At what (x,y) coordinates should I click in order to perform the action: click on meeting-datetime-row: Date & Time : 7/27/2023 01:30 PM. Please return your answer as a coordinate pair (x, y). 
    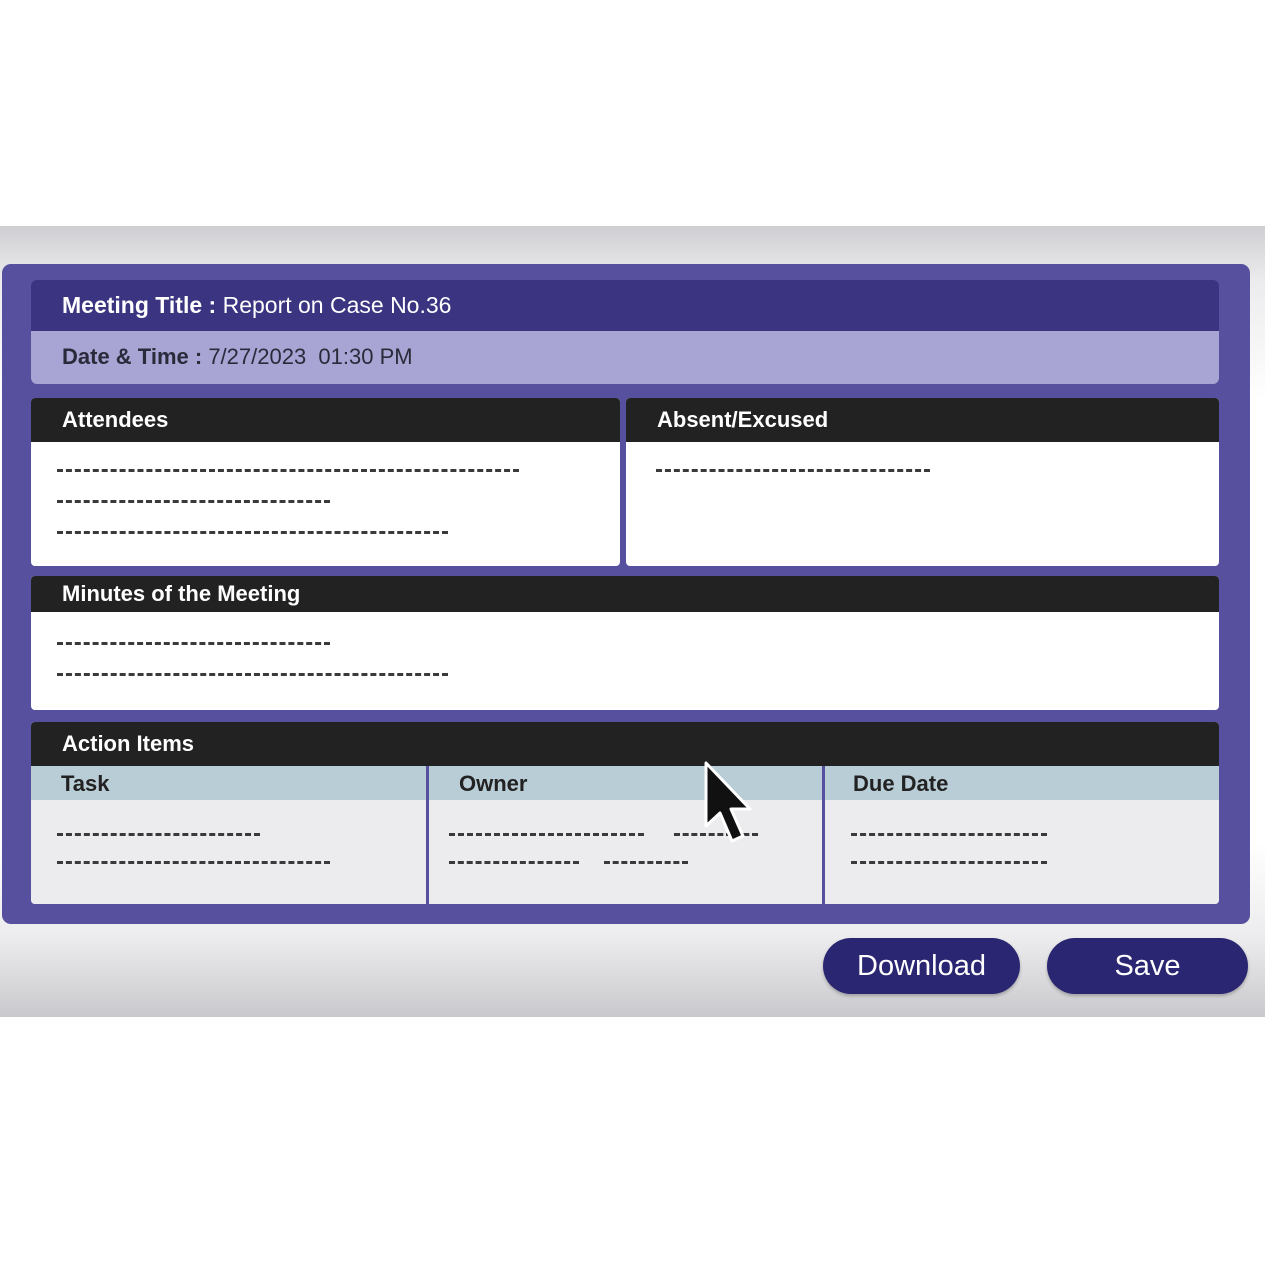
    Looking at the image, I should click on (625, 357).